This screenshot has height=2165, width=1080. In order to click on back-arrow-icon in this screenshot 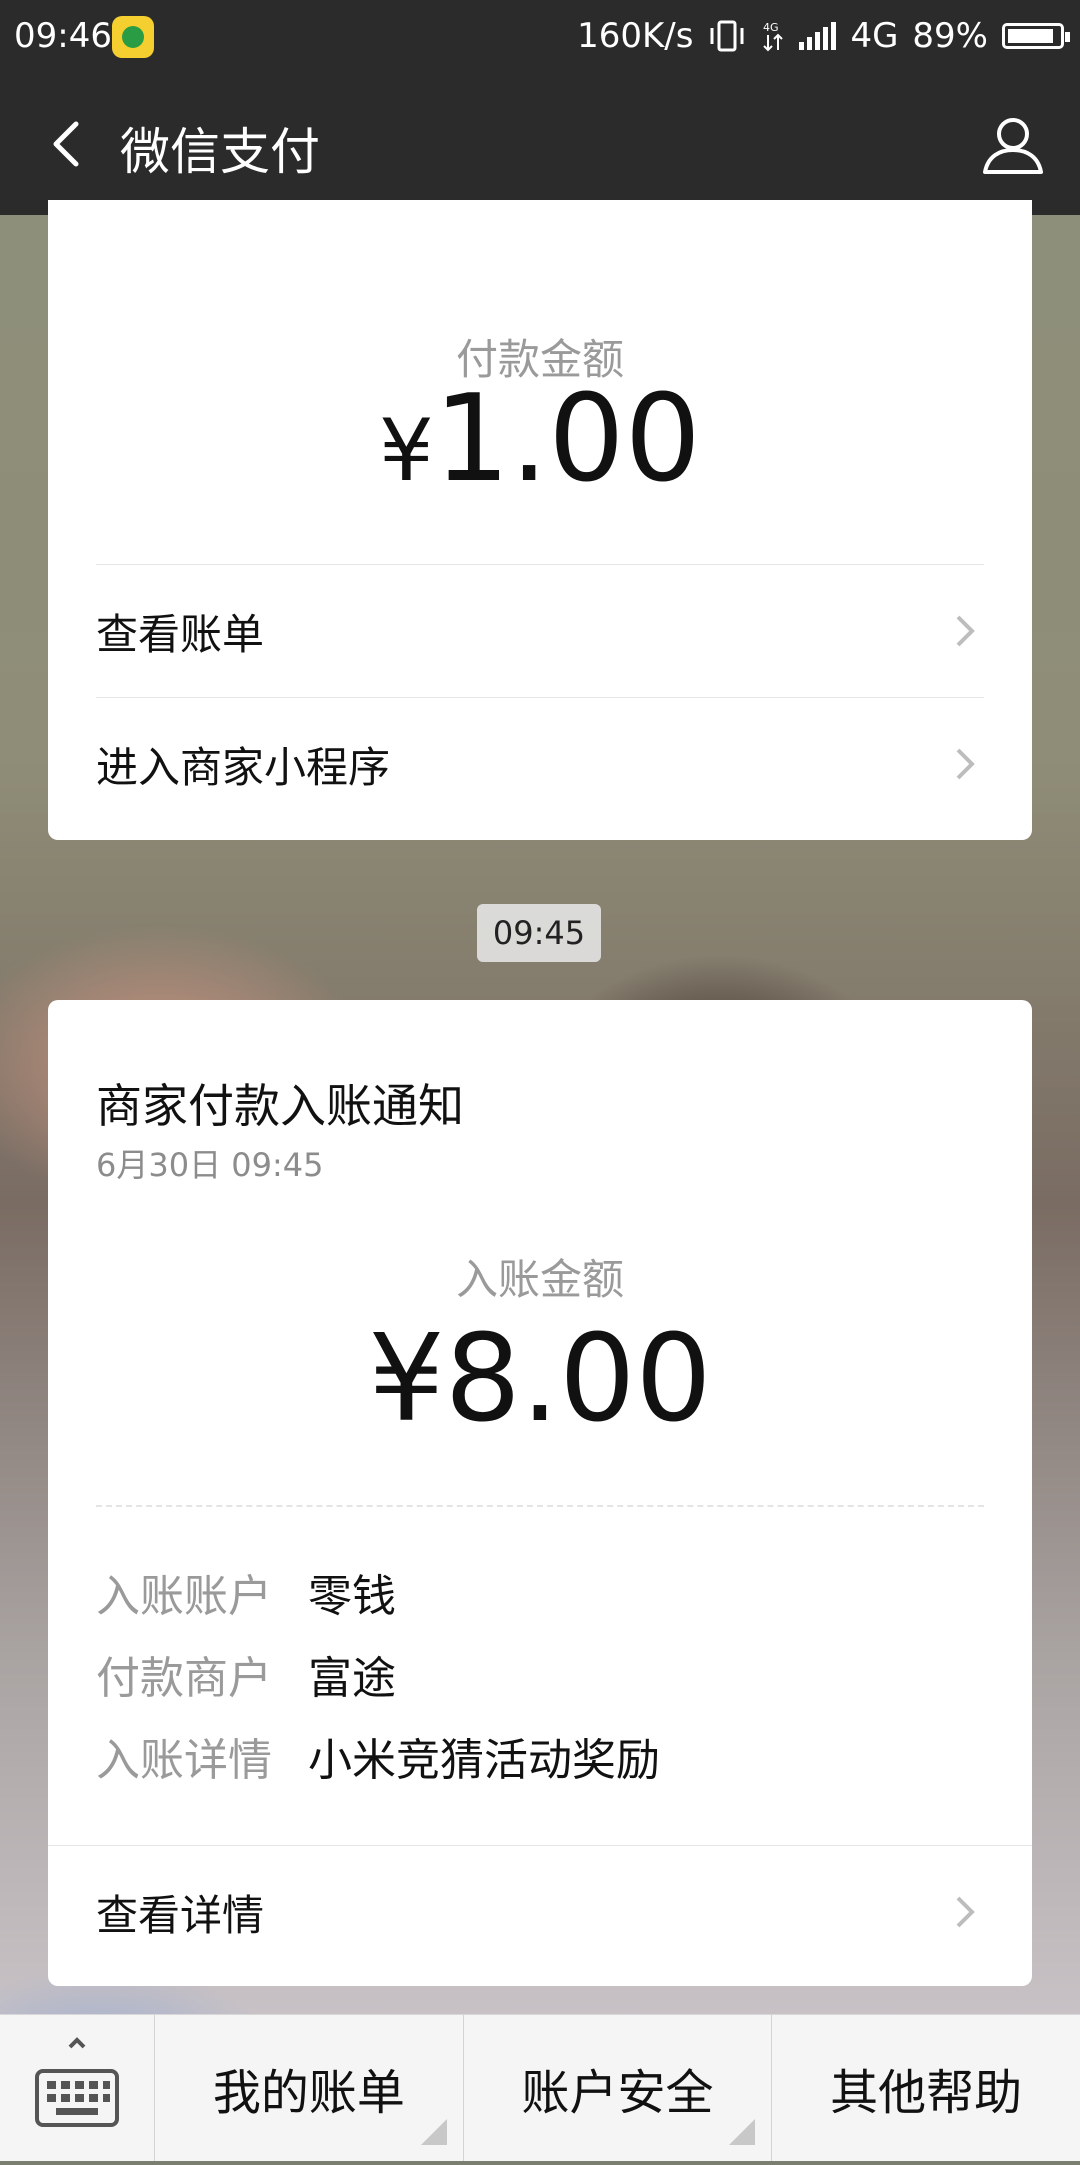, I will do `click(70, 144)`.